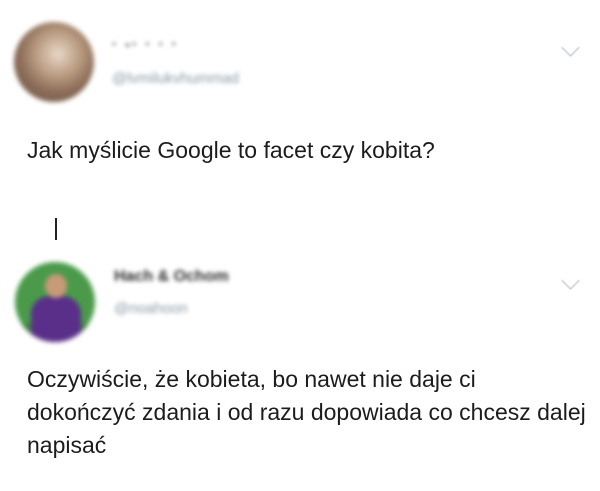  What do you see at coordinates (175, 78) in the screenshot?
I see `author-handle: @lvmilukvhummad` at bounding box center [175, 78].